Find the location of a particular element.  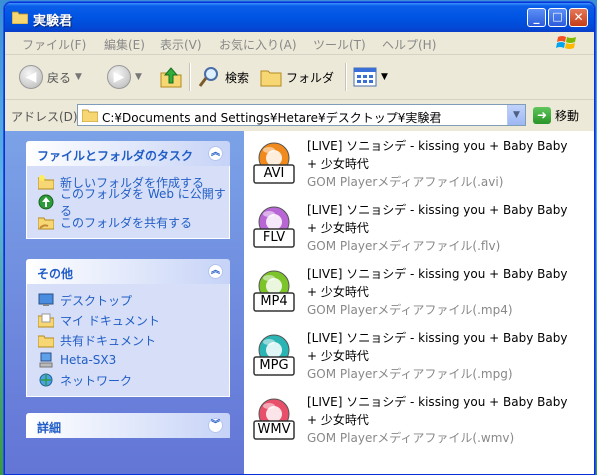

place-shared-documents: 共有ドキュメント is located at coordinates (128, 340).